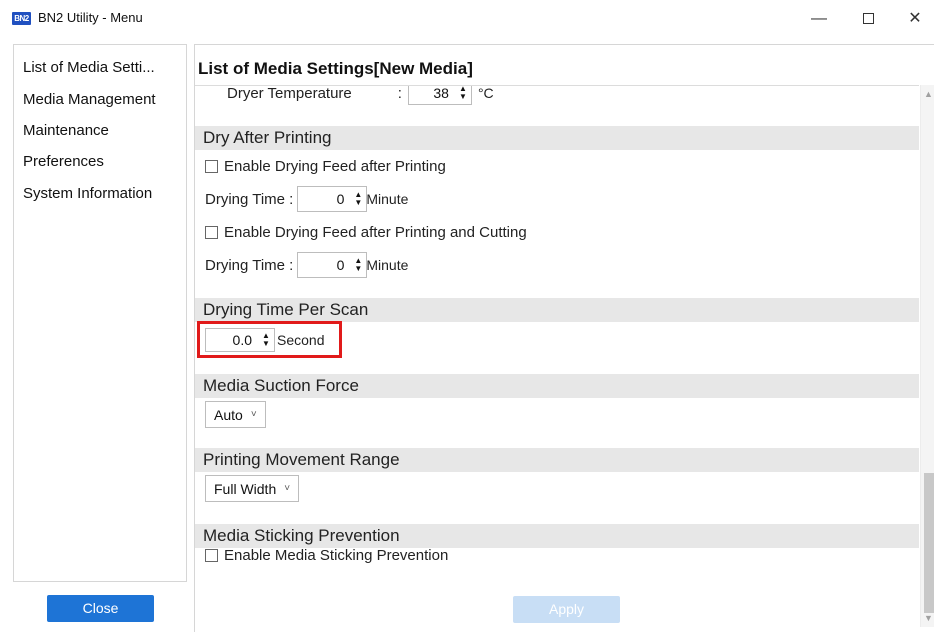 This screenshot has height=632, width=934. I want to click on printing-movement-range-value: Full Width, so click(245, 488).